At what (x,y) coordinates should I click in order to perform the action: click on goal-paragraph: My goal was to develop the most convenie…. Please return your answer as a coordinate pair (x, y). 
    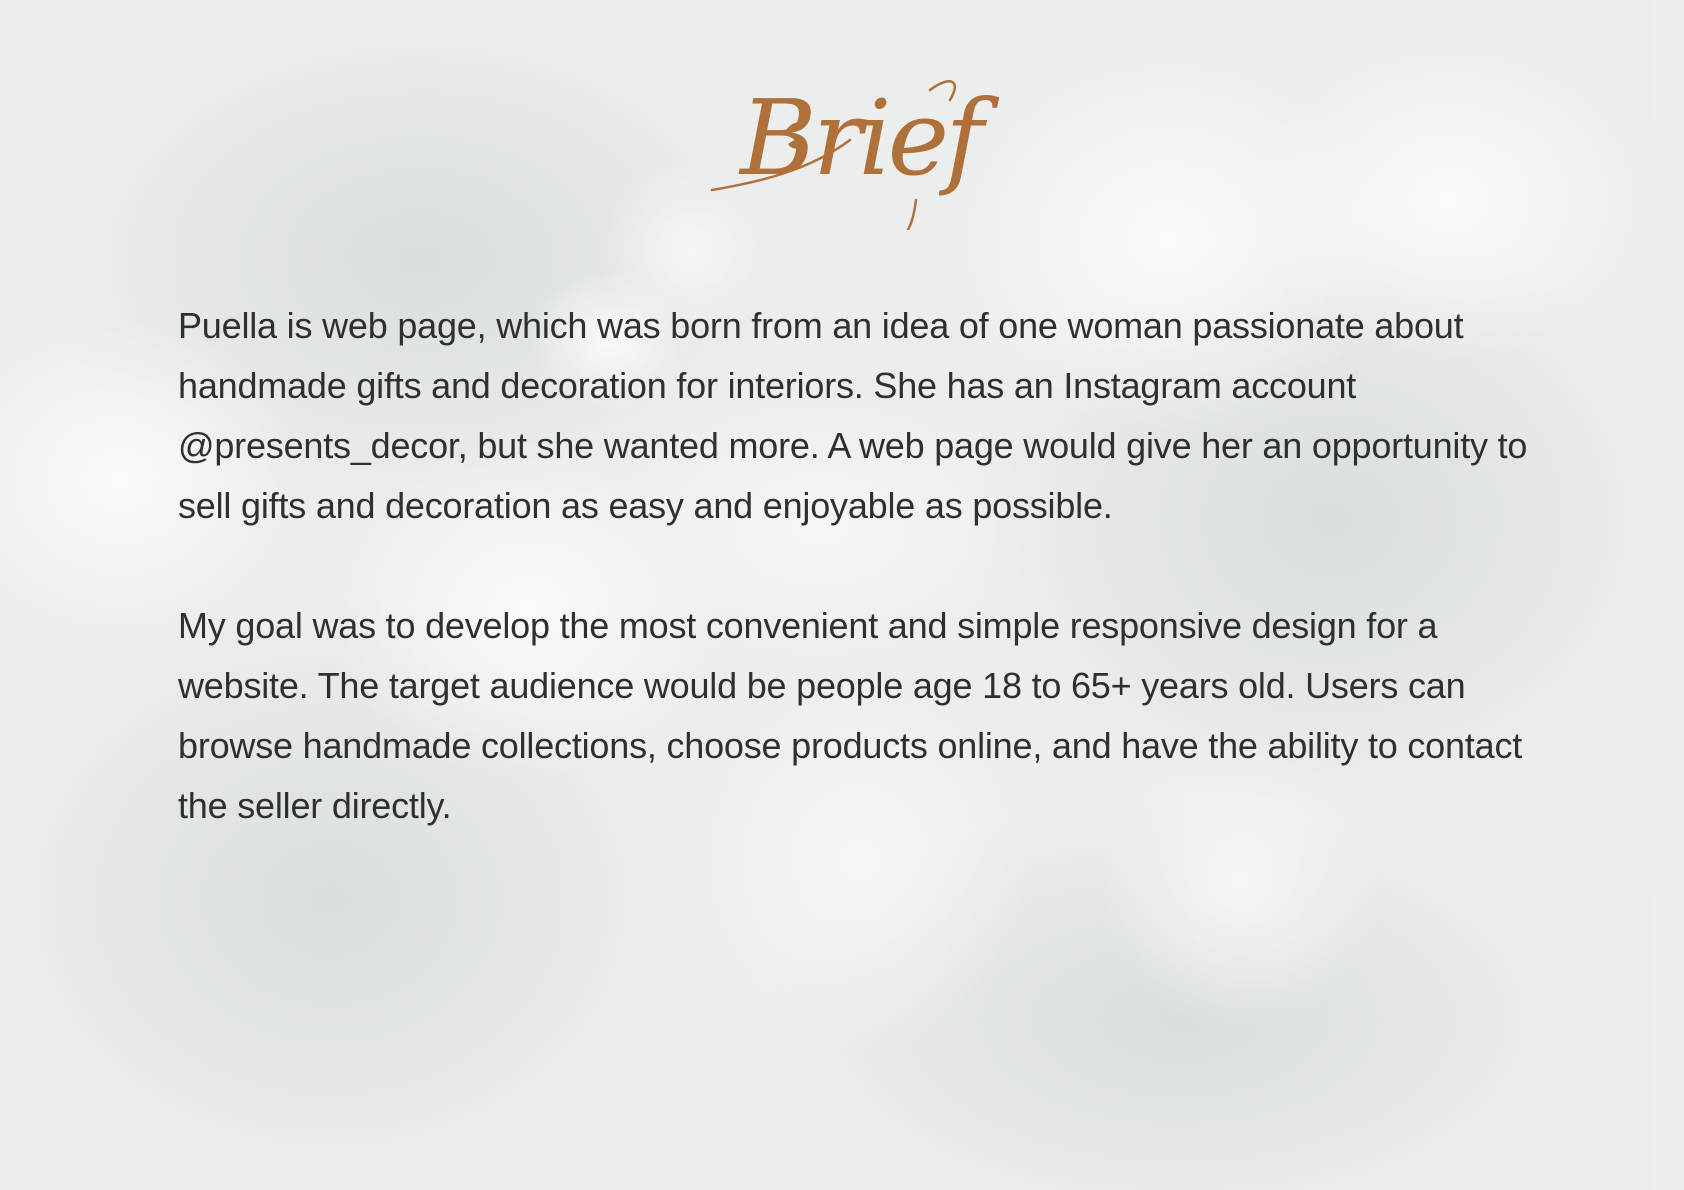
    Looking at the image, I should click on (850, 715).